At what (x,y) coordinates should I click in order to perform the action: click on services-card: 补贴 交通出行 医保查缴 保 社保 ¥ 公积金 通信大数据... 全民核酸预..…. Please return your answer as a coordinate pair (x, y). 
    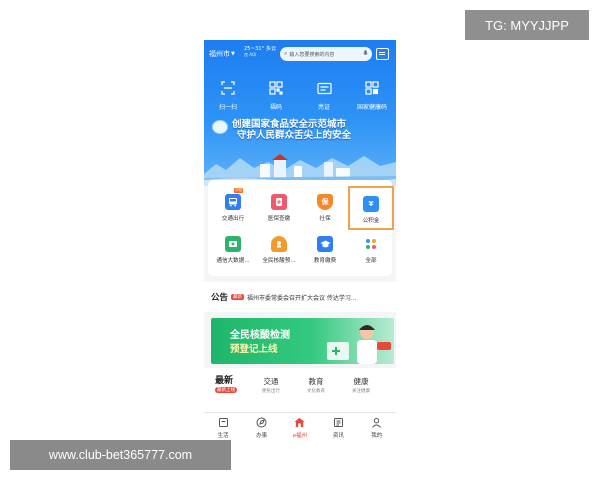
    Looking at the image, I should click on (301, 228).